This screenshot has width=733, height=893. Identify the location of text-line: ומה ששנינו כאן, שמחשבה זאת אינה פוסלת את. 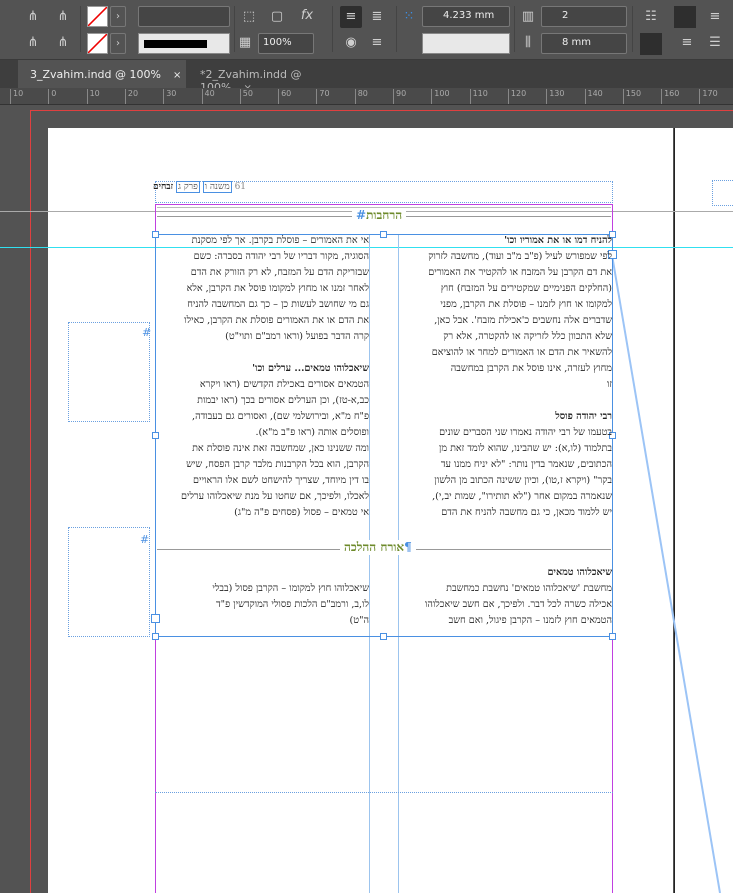
(280, 448).